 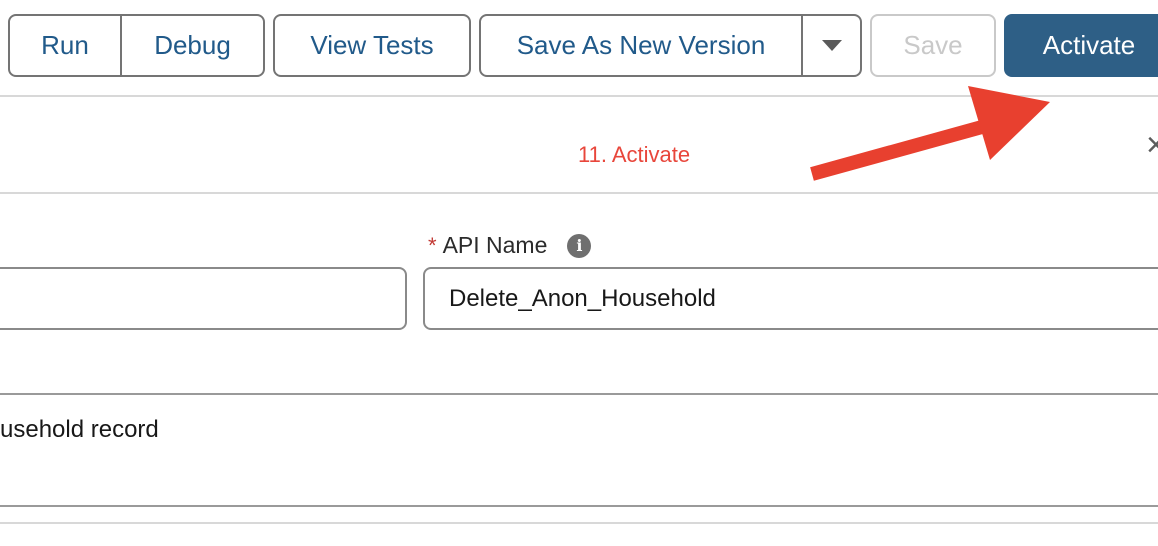 I want to click on required-asterisk: *, so click(x=432, y=245).